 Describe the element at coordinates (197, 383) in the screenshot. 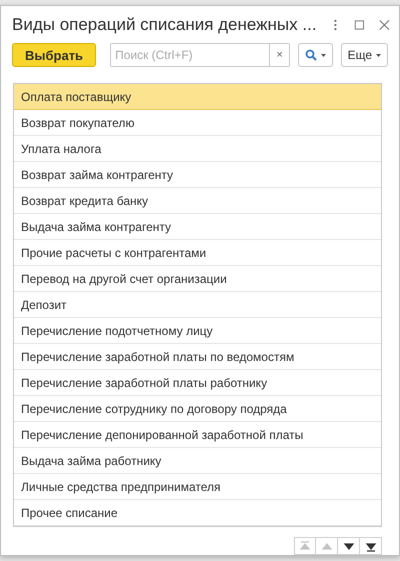

I see `list-item: Перечисление заработной платы работнику` at that location.